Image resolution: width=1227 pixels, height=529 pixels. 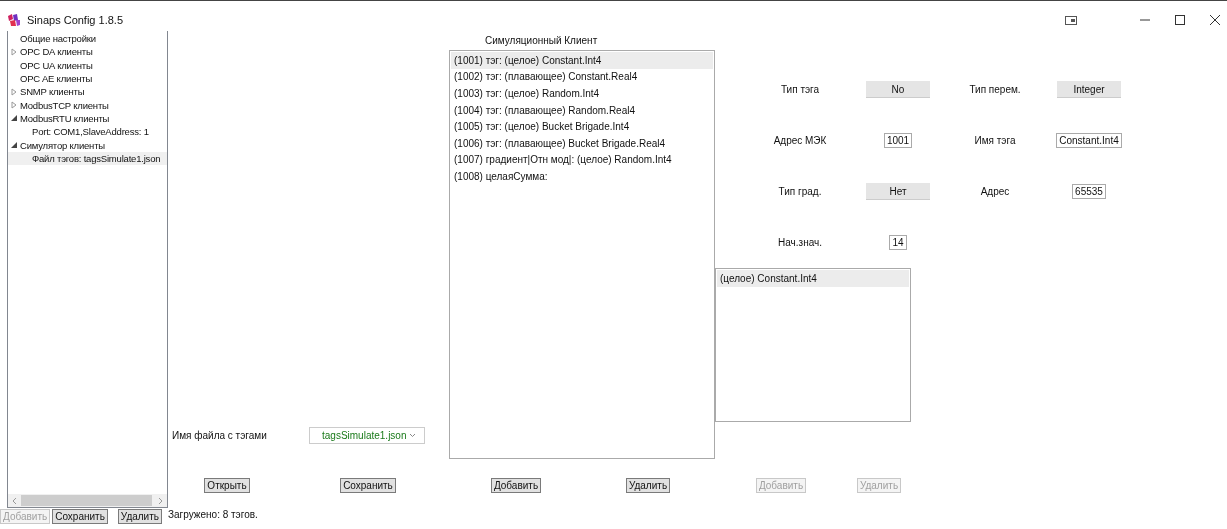 I want to click on selector-button: Integer, so click(x=1089, y=89).